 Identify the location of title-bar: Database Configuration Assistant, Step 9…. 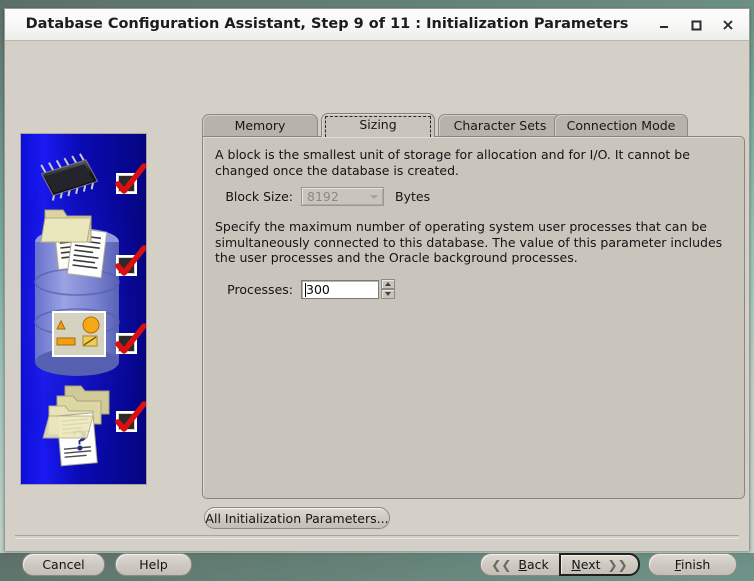
(377, 25).